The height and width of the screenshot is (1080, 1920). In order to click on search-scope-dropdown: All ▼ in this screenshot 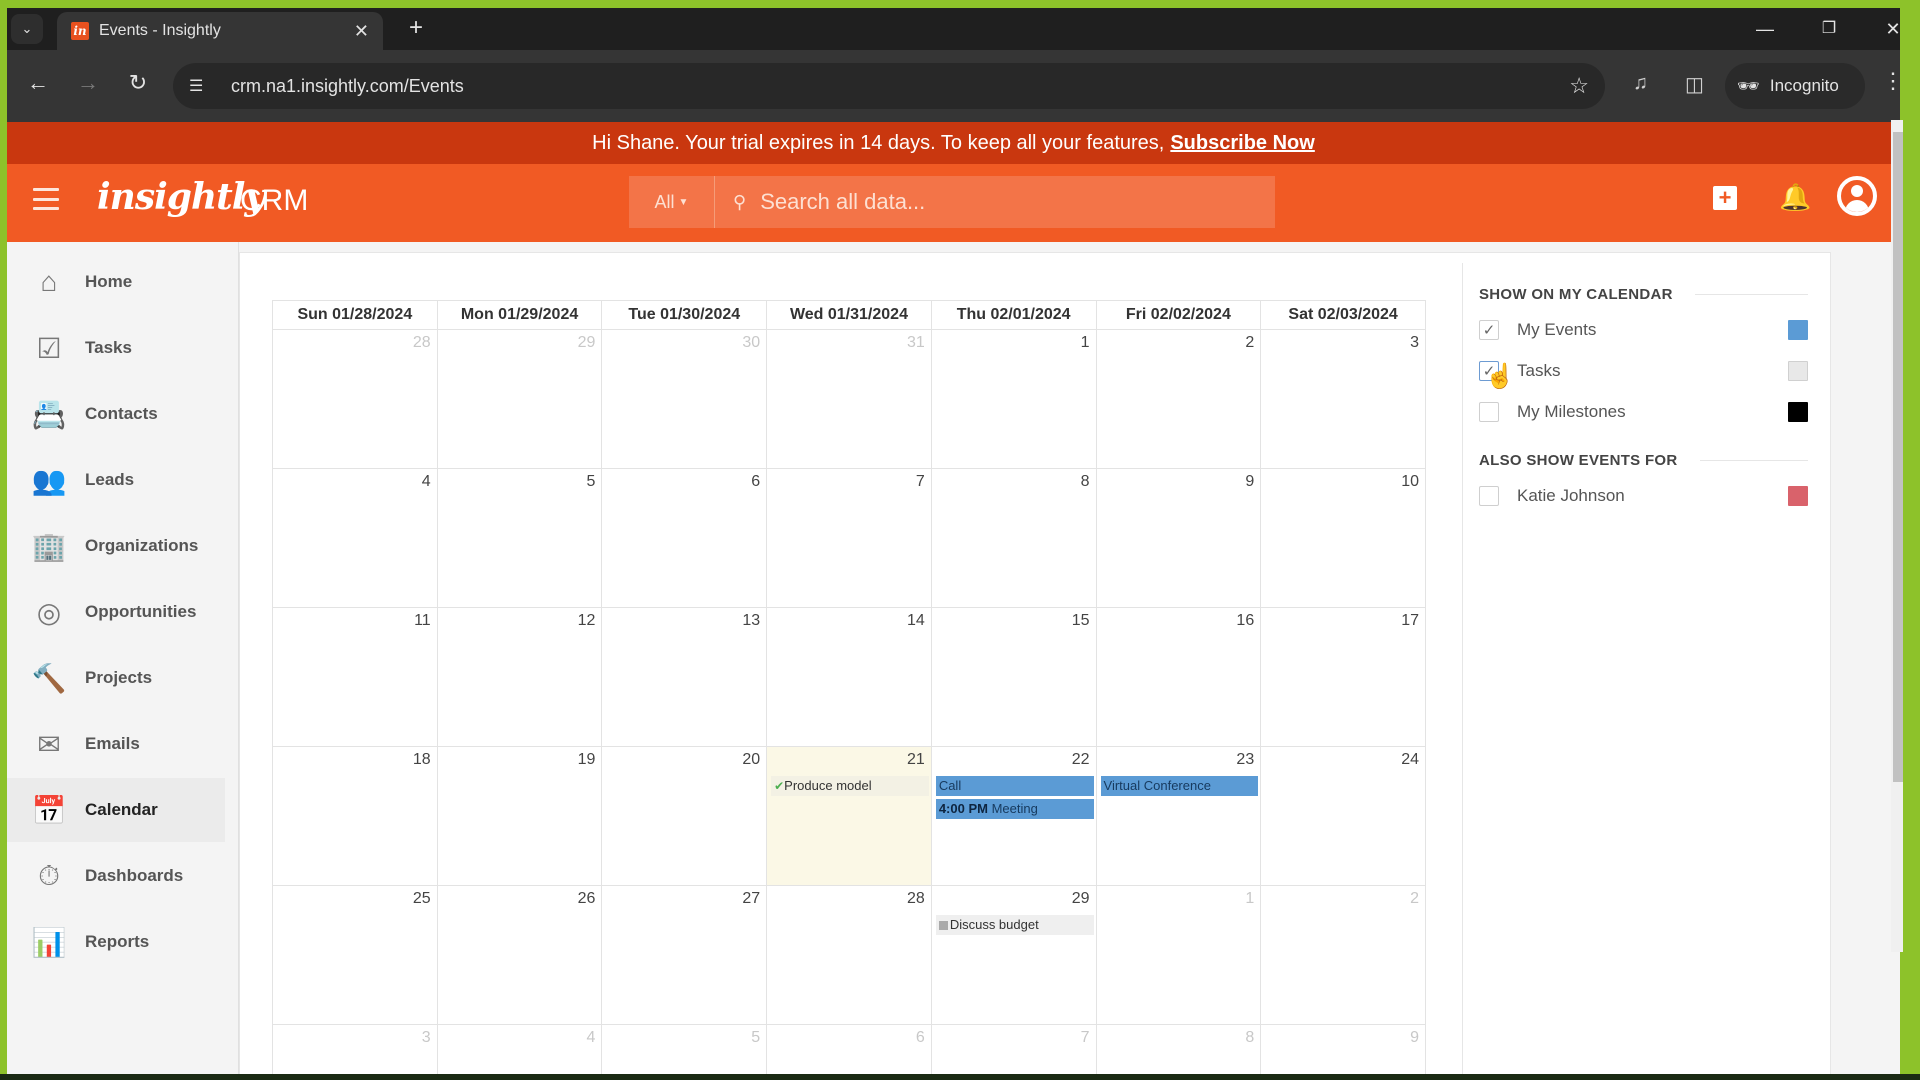, I will do `click(672, 202)`.